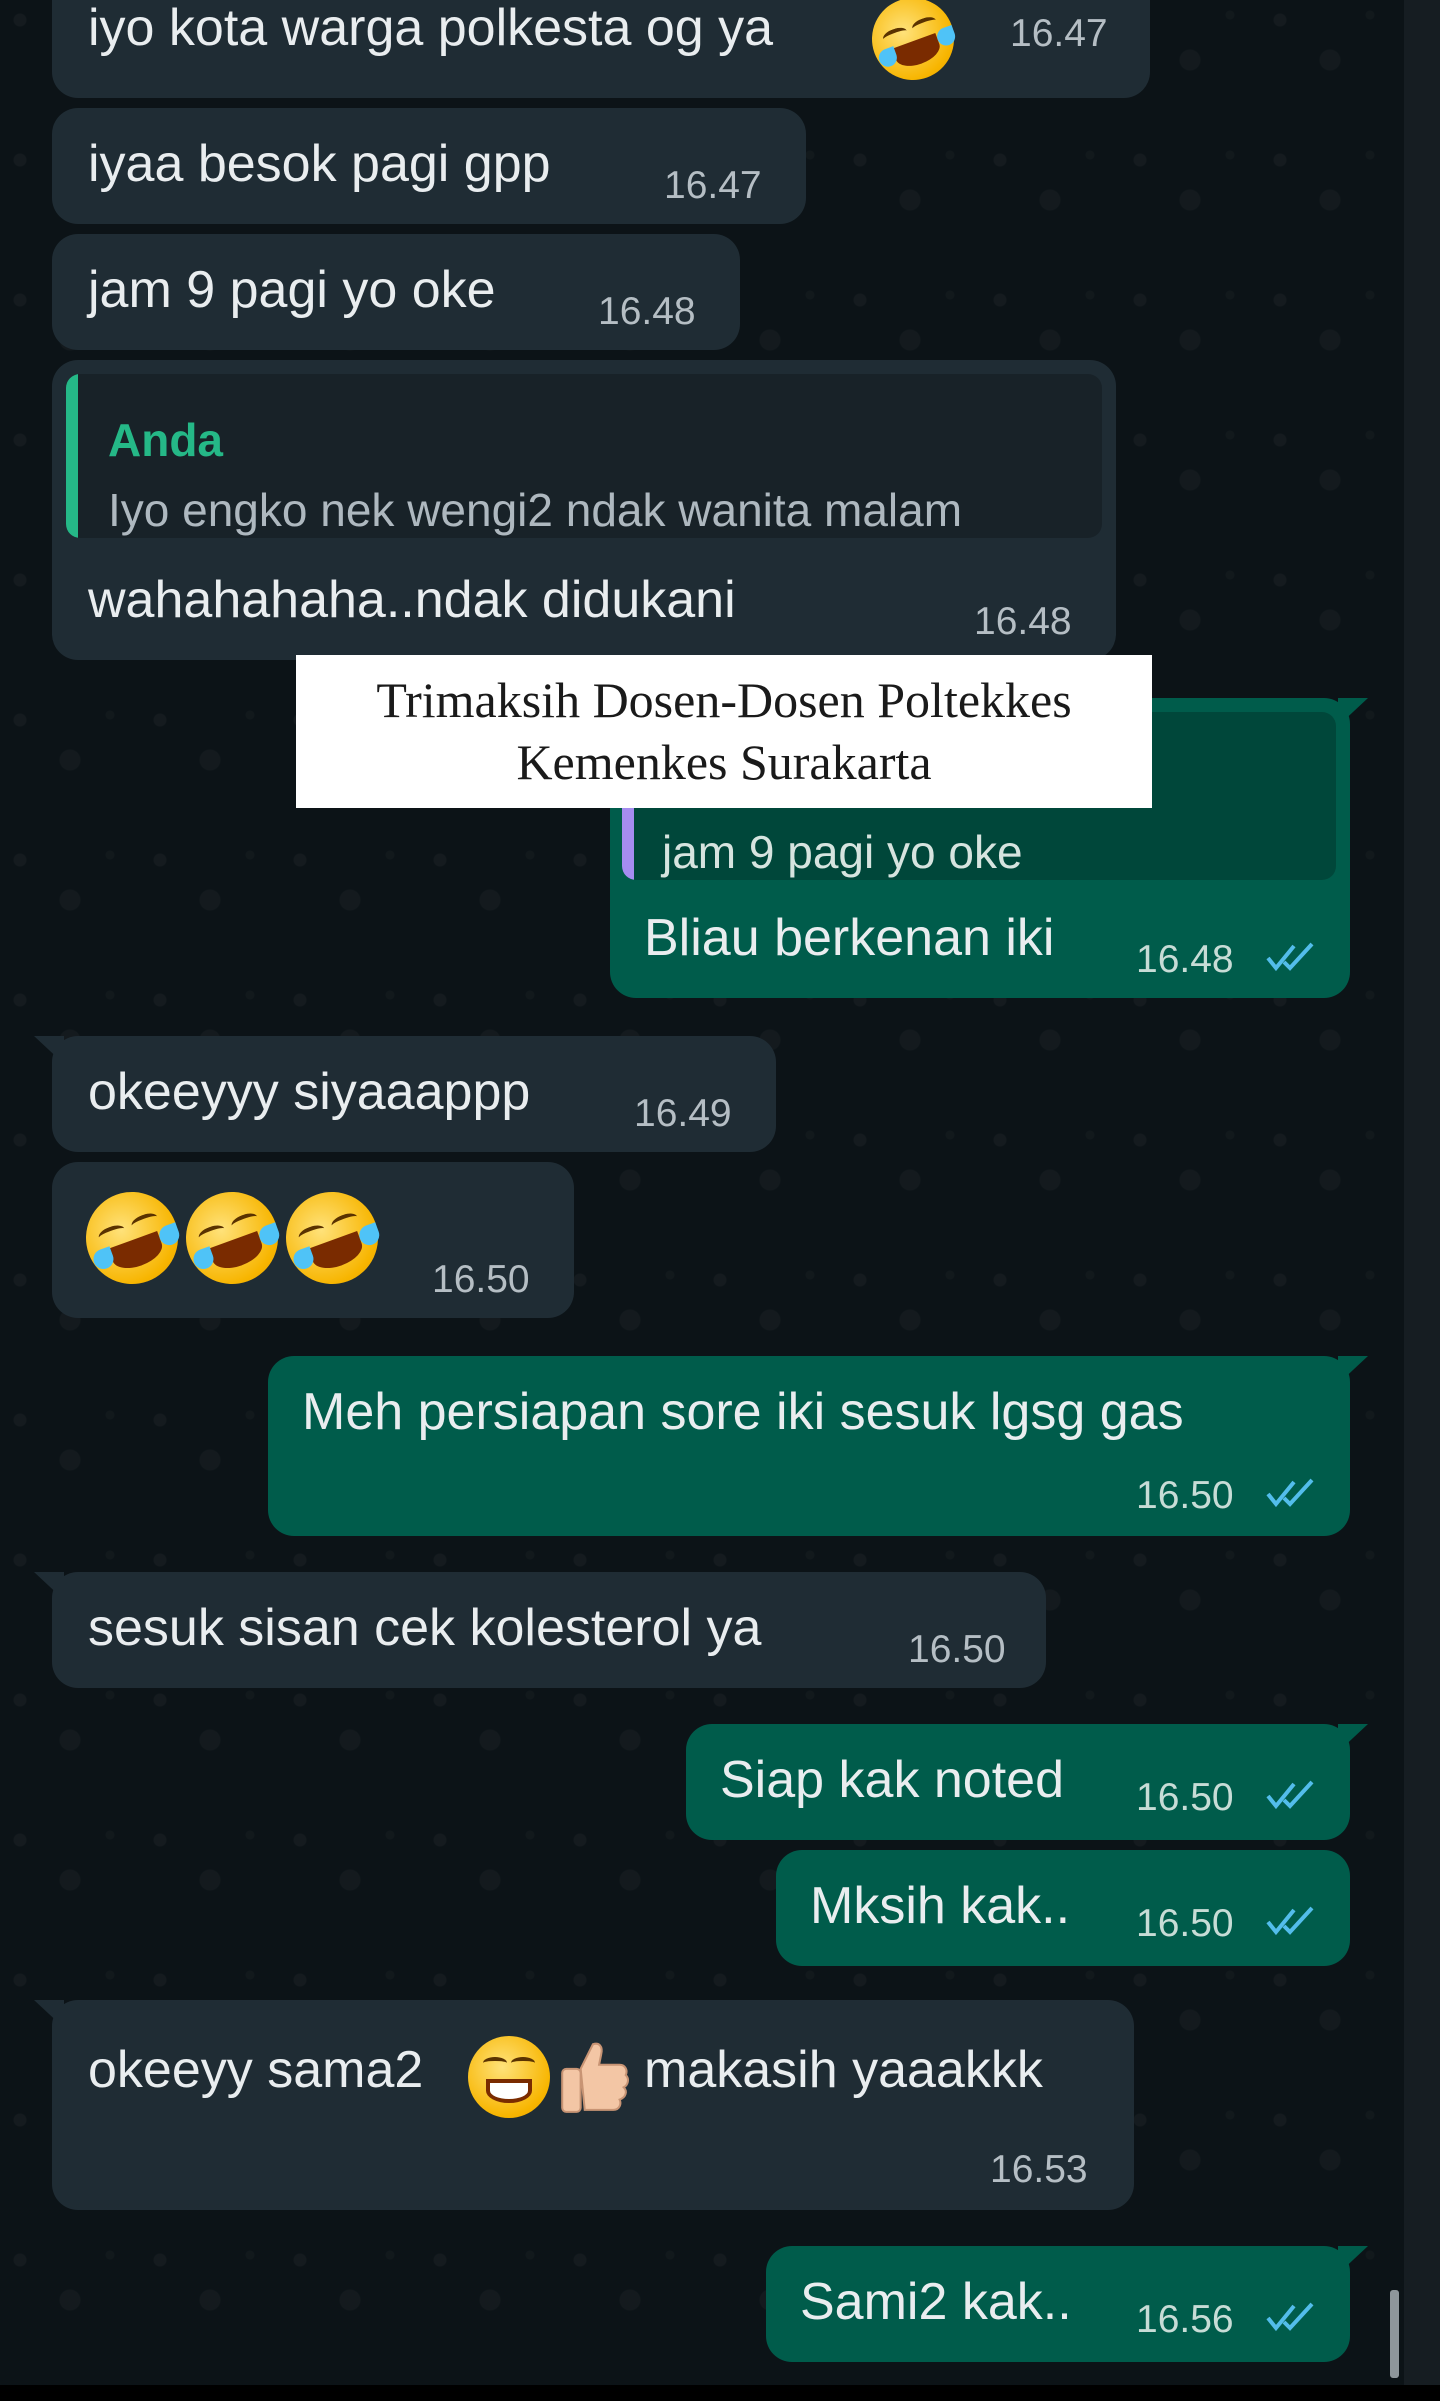  Describe the element at coordinates (1185, 2319) in the screenshot. I see `message-time: 16.56` at that location.